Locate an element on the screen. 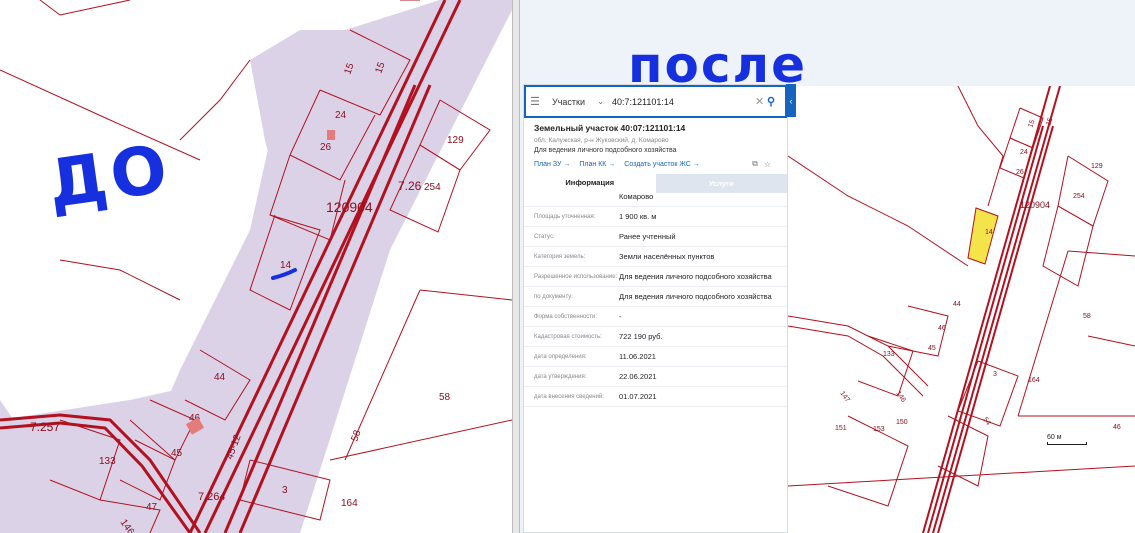 This screenshot has width=1135, height=533. info-row: дата внесения сведений: 01.07.2021 is located at coordinates (655, 397).